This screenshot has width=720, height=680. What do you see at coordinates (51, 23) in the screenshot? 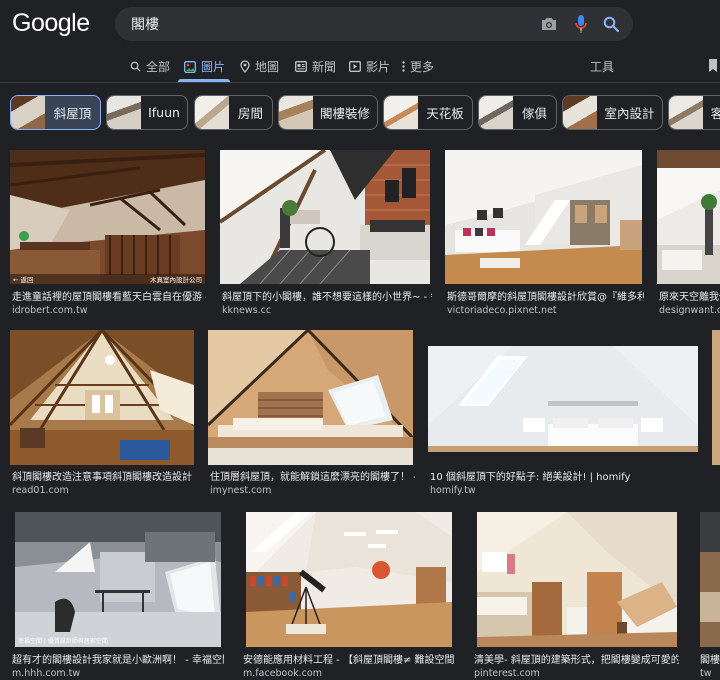
I see `google-logo: Google` at bounding box center [51, 23].